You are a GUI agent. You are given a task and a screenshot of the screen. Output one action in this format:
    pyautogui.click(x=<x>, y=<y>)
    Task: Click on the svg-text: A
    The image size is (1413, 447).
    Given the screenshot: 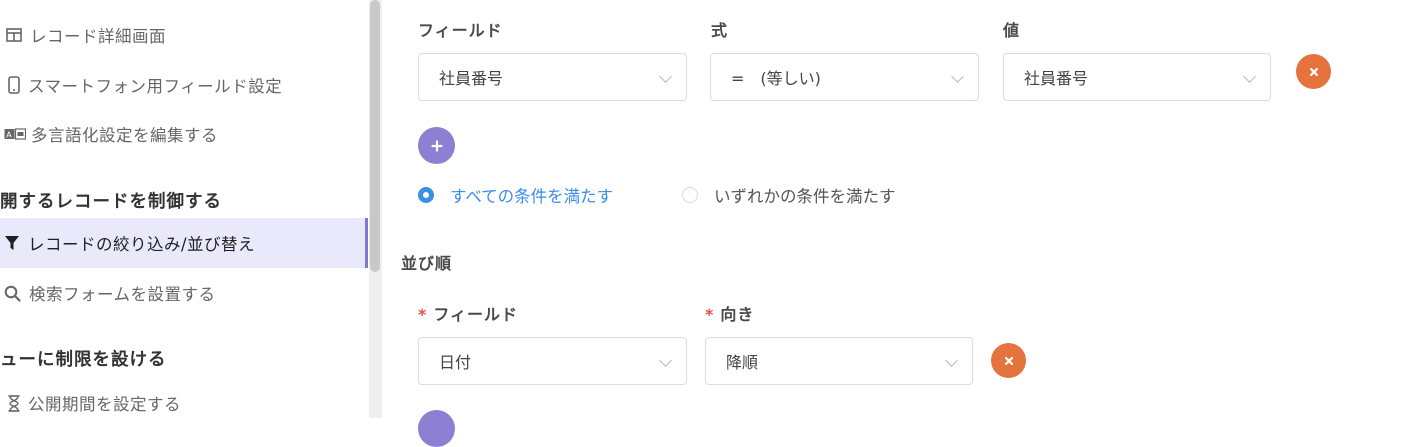 What is the action you would take?
    pyautogui.click(x=9, y=135)
    